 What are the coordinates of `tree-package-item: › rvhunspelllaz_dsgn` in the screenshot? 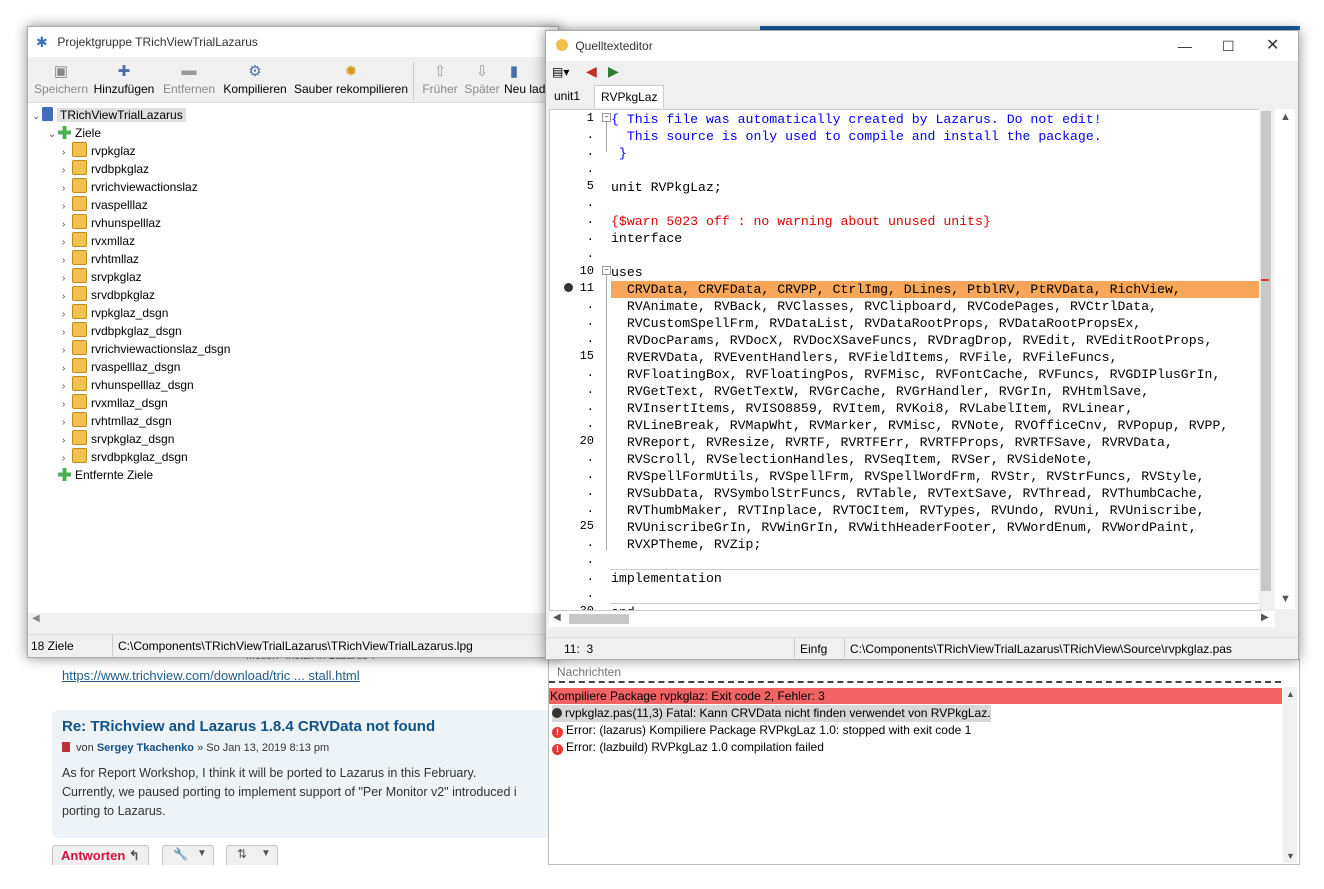 It's located at (128, 385).